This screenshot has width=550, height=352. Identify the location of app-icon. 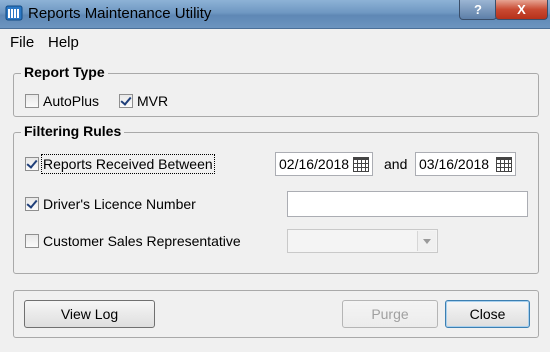
(14, 13).